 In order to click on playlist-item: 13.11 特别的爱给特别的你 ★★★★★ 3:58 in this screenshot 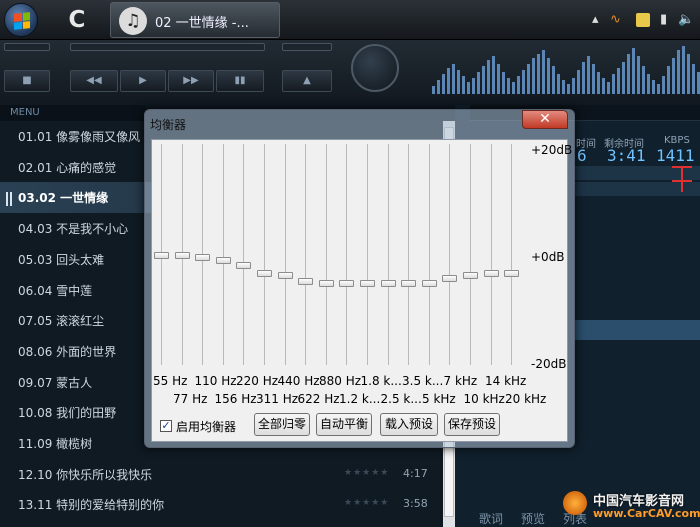, I will do `click(220, 504)`.